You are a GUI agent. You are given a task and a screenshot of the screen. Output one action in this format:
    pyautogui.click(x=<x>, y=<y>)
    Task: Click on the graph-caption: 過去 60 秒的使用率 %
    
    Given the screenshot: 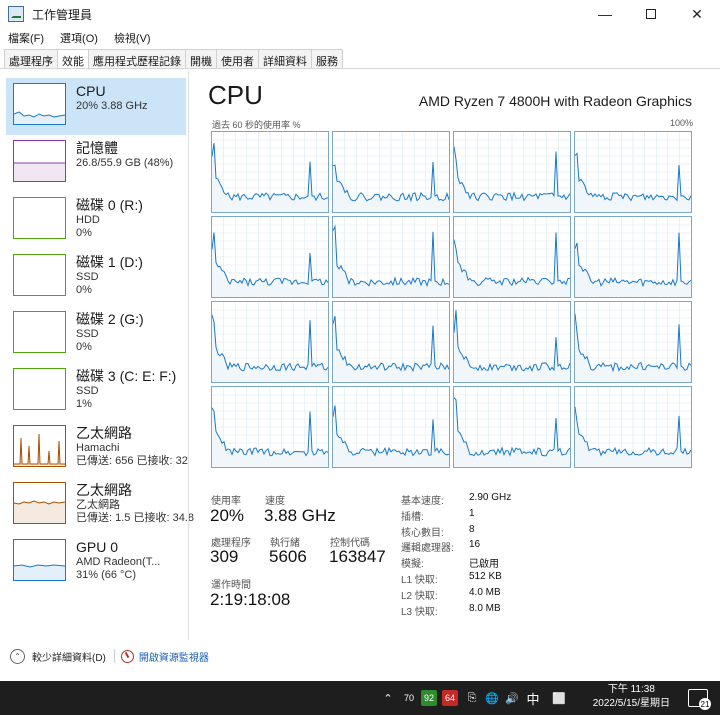 What is the action you would take?
    pyautogui.click(x=256, y=125)
    